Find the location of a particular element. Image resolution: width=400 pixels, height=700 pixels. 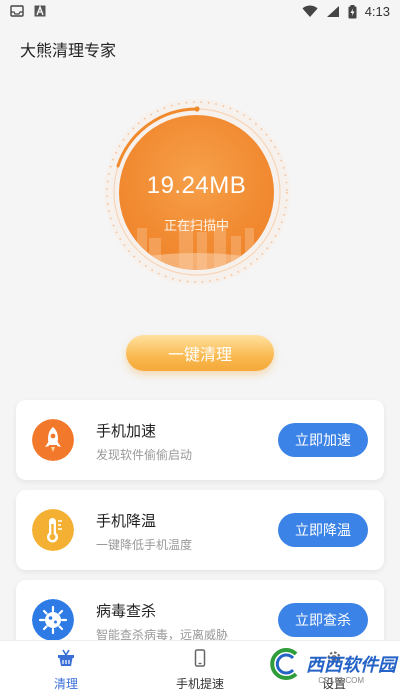

scan-circle: 19.24MB 正在扫描中 is located at coordinates (196, 192).